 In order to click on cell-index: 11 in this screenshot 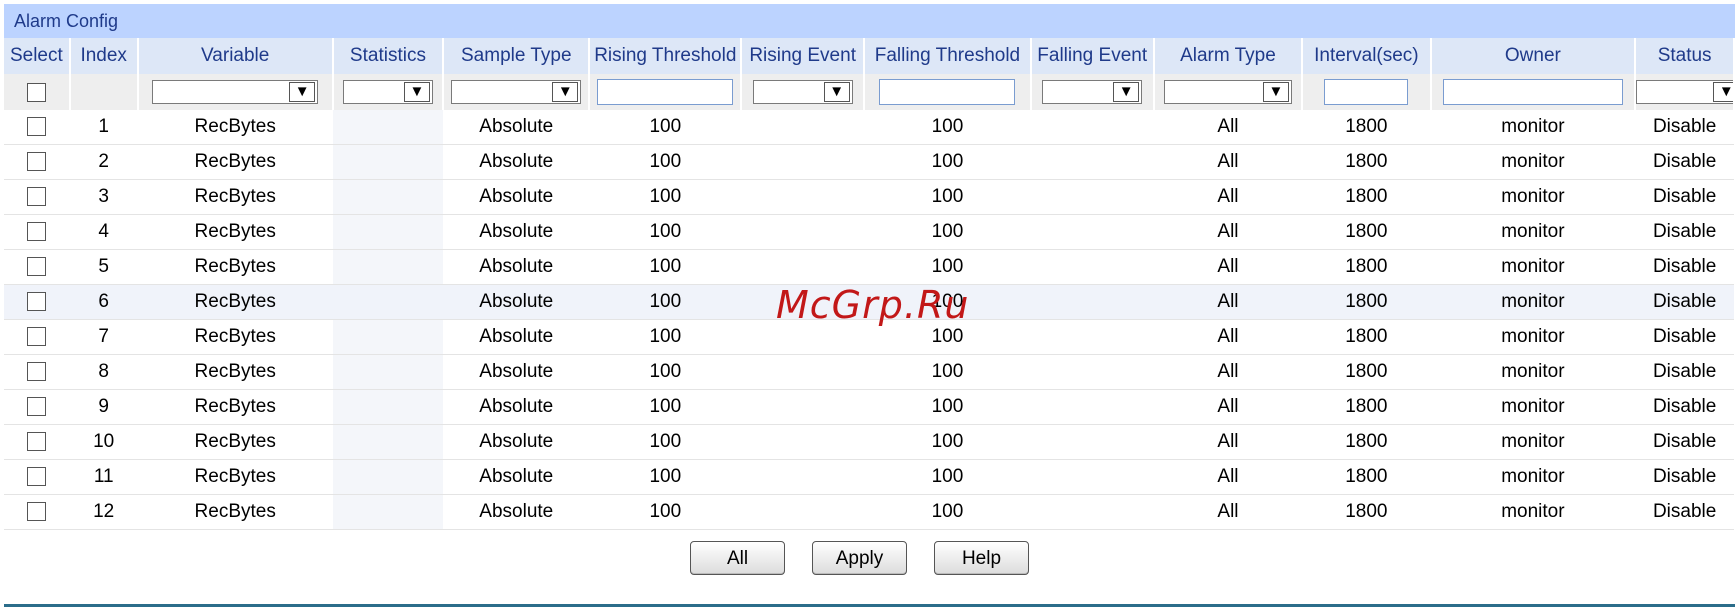, I will do `click(103, 477)`.